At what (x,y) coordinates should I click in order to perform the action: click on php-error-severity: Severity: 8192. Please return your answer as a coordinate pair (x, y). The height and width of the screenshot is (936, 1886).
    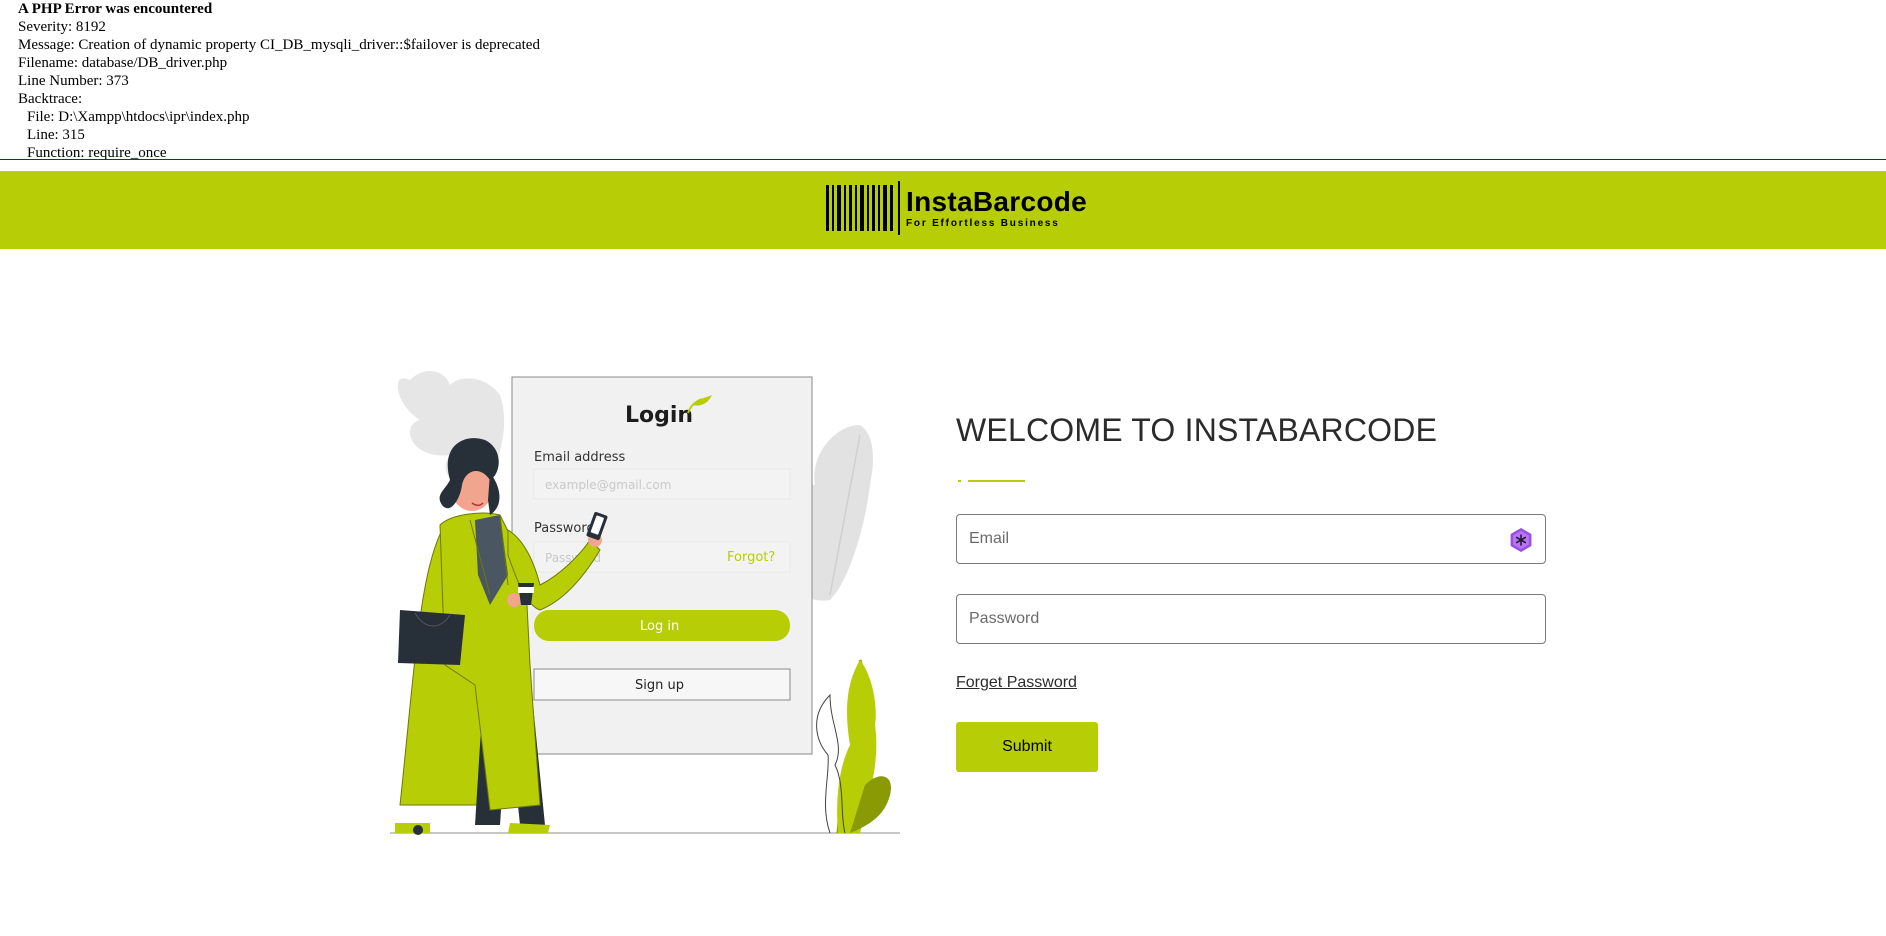
    Looking at the image, I should click on (62, 27).